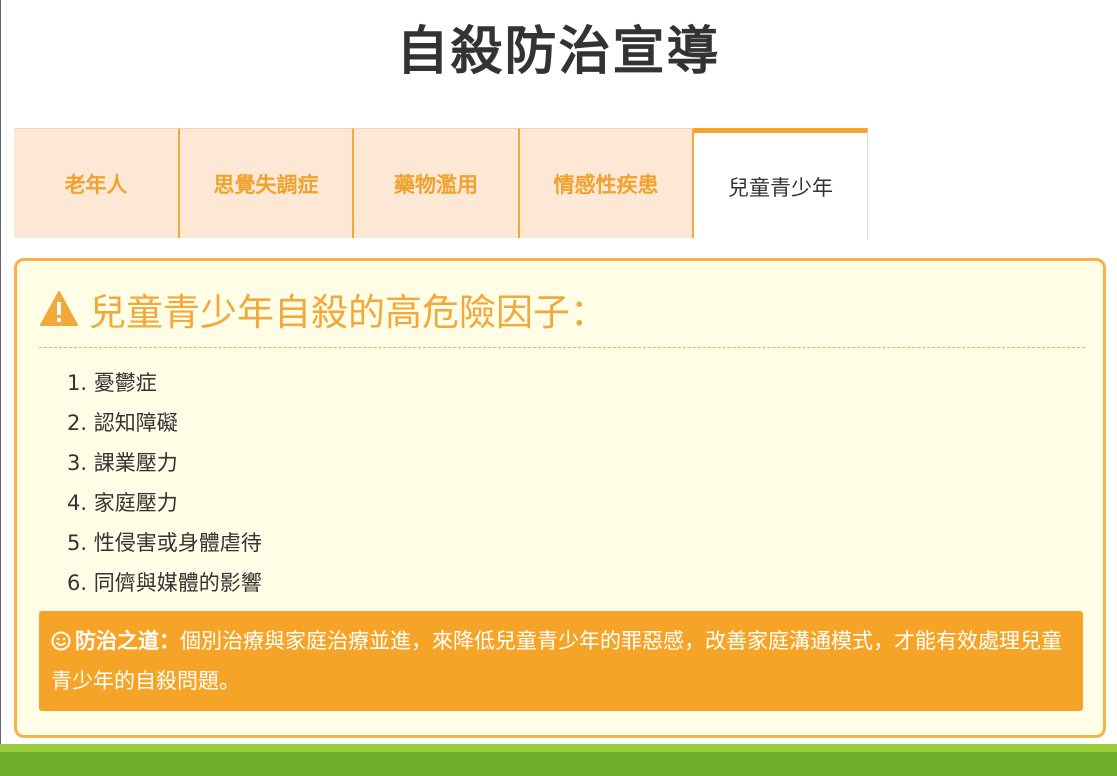  I want to click on left-edge-line, so click(0, 372).